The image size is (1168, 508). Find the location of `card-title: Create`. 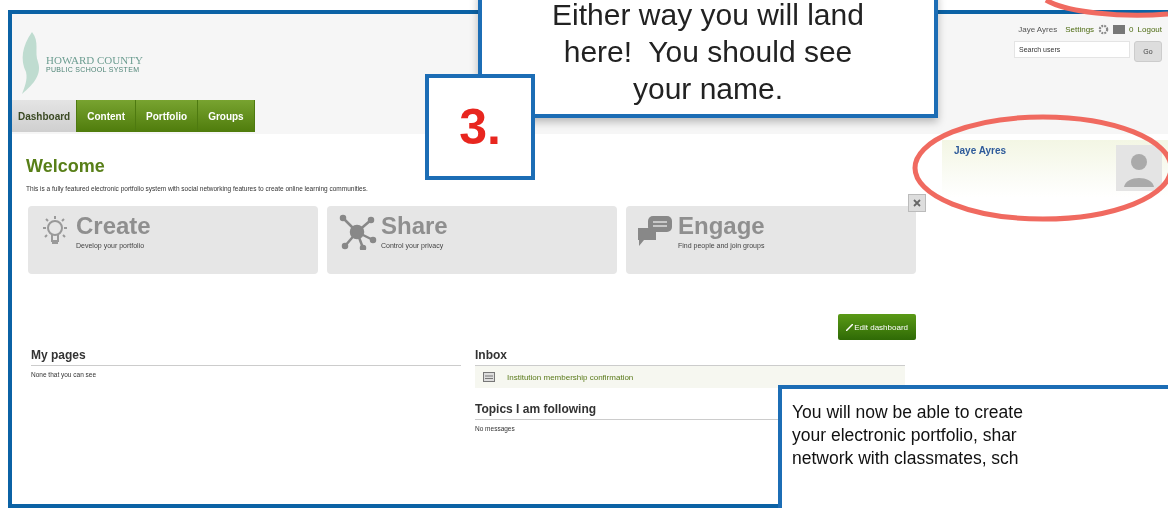

card-title: Create is located at coordinates (113, 226).